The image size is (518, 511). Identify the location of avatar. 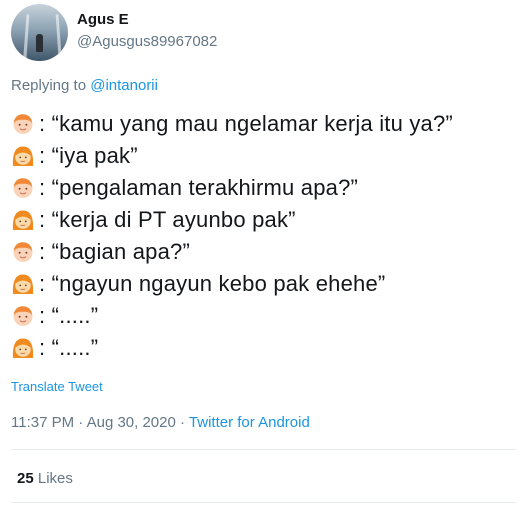
(39, 32).